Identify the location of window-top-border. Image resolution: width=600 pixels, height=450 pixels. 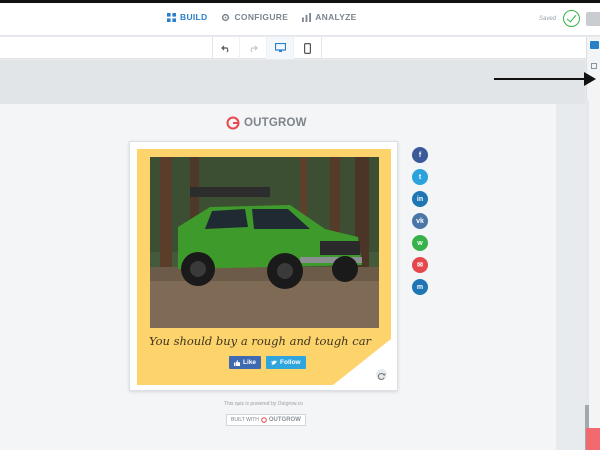
(300, 1).